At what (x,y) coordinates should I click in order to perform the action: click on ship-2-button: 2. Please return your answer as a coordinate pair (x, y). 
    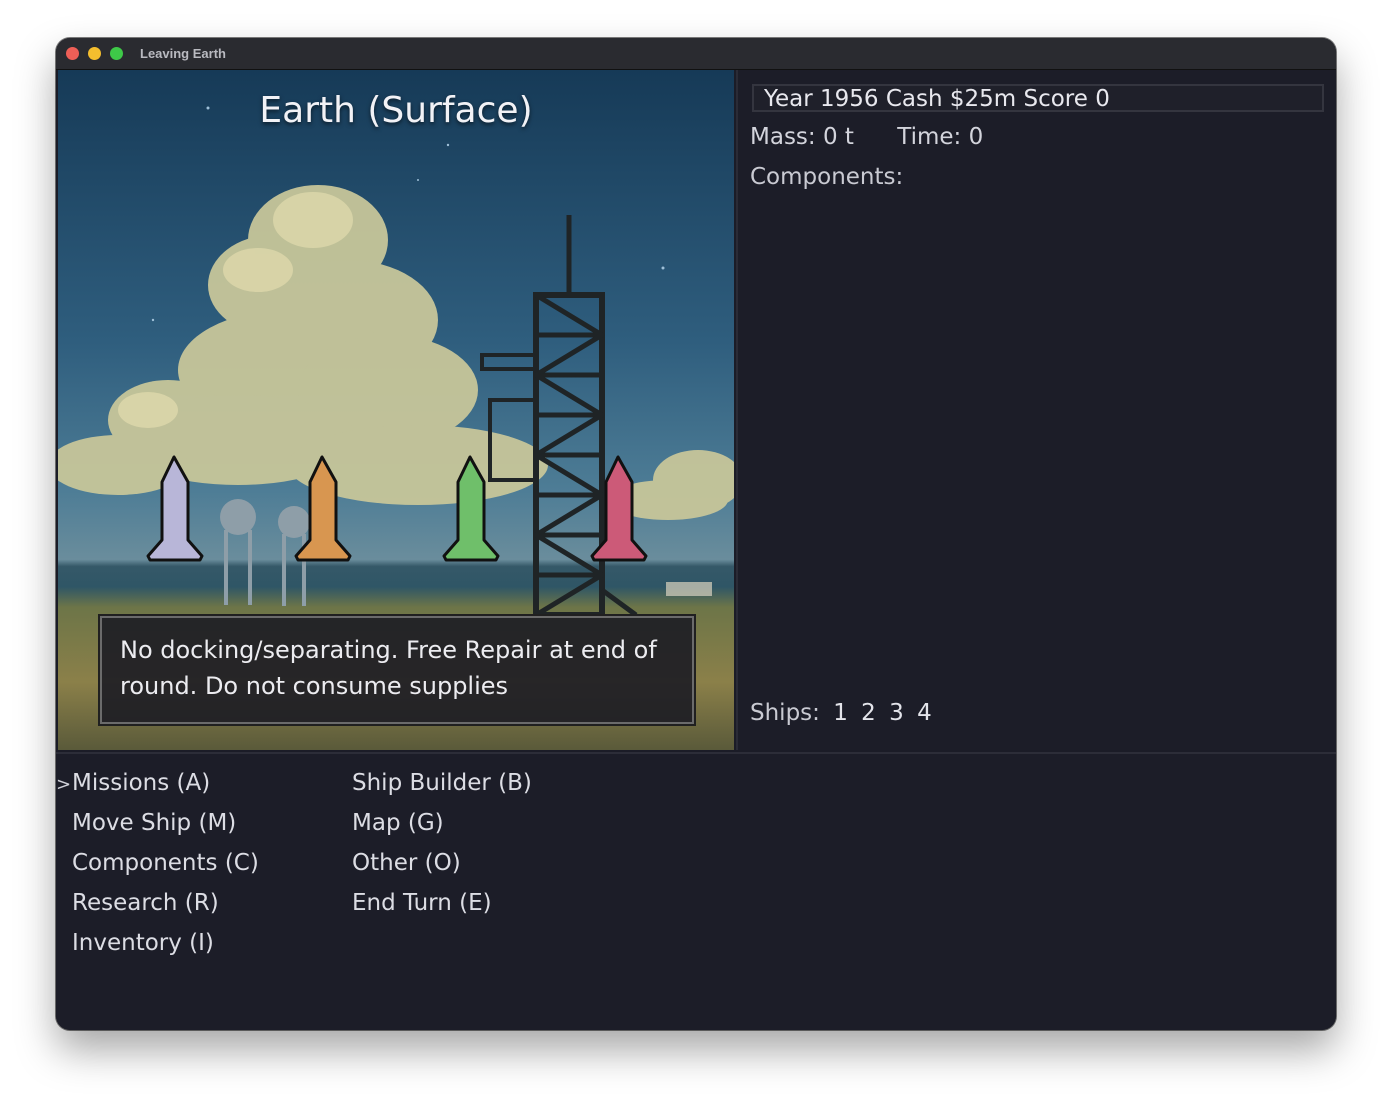
    Looking at the image, I should click on (868, 713).